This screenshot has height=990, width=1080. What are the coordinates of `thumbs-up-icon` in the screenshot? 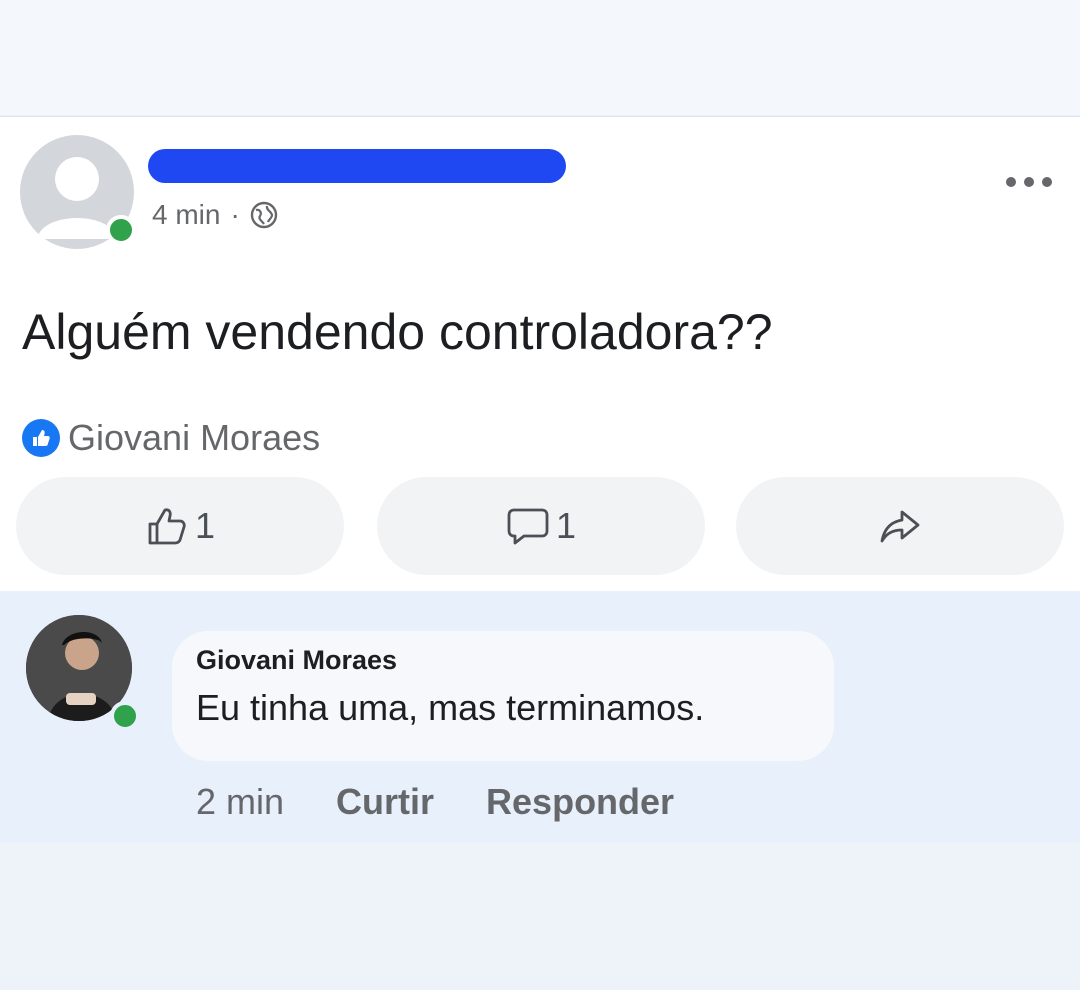 It's located at (167, 526).